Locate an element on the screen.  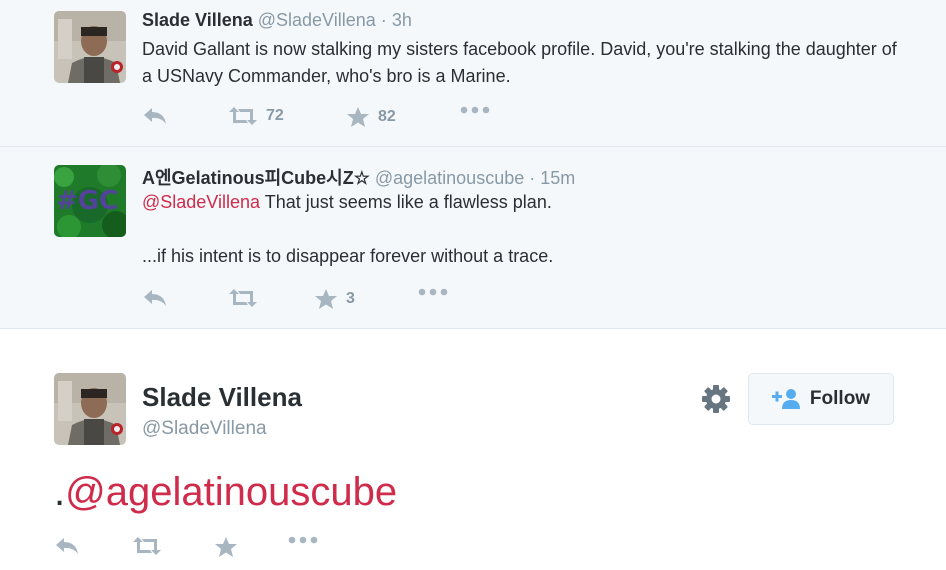
mention-link: @SladeVillena is located at coordinates (201, 202).